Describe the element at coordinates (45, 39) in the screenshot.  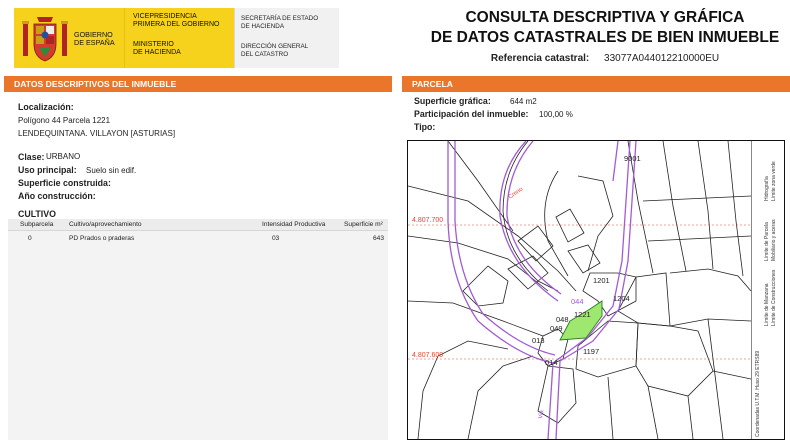
I see `coat-of-arms-icon` at that location.